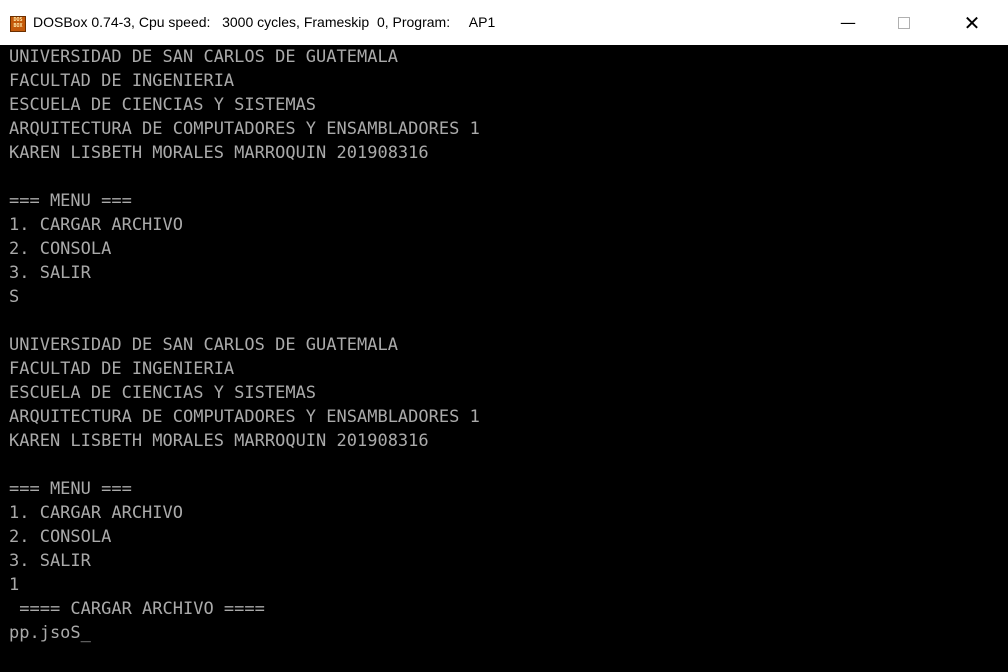 The image size is (1008, 672). I want to click on close-icon: ✕, so click(972, 22).